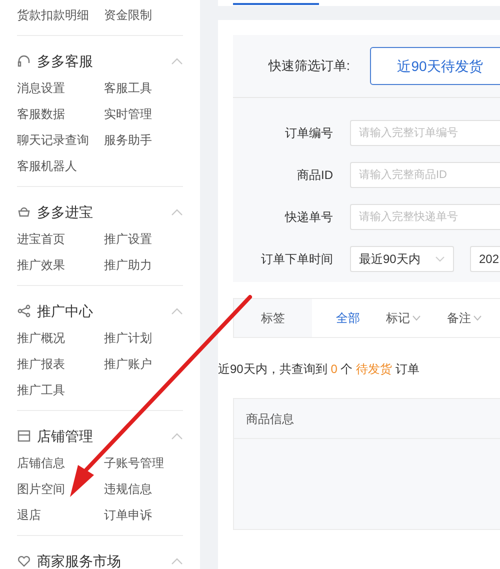  I want to click on headset-icon, so click(24, 61).